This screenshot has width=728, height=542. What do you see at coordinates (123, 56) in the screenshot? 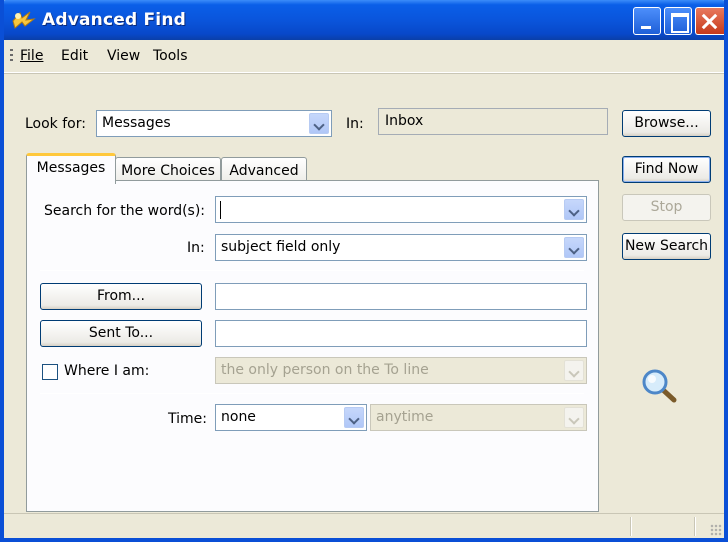
I see `menu-view: View` at bounding box center [123, 56].